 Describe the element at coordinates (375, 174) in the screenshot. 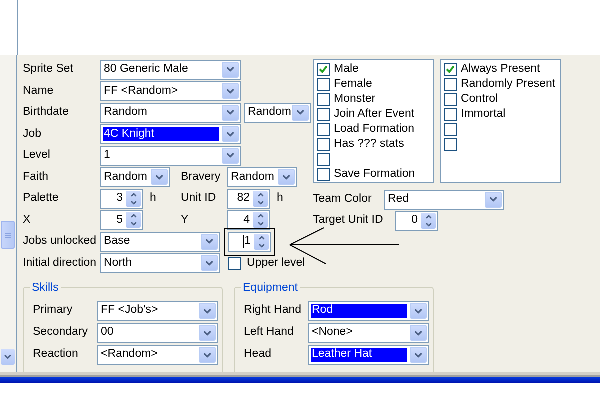

I see `checkbox-label: Save Formation` at that location.